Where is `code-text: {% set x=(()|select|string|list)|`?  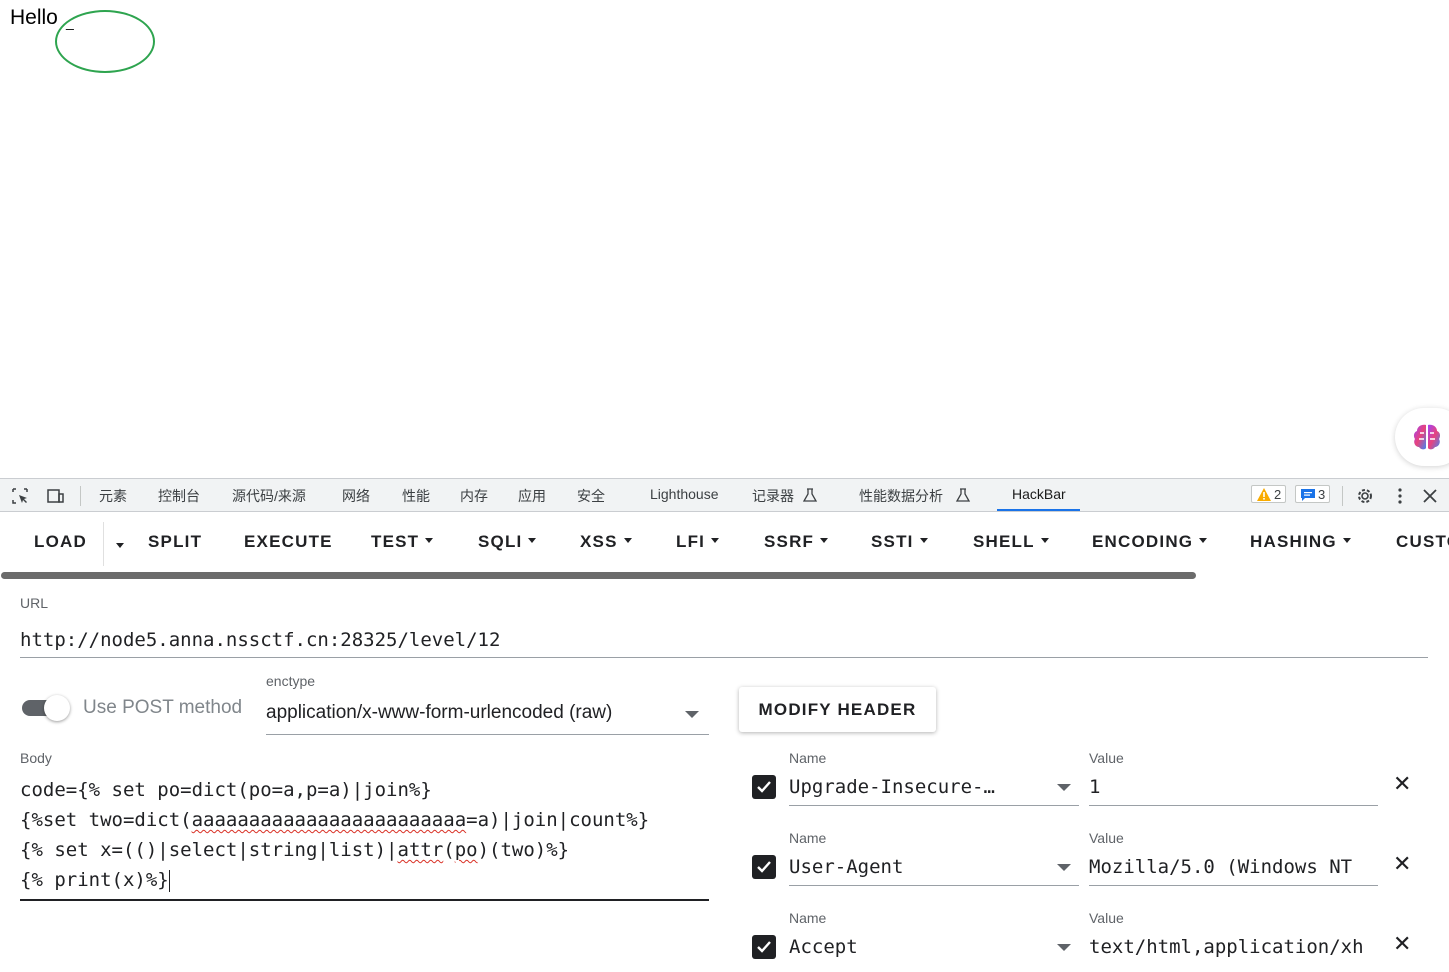
code-text: {% set x=(()|select|string|list)| is located at coordinates (209, 850).